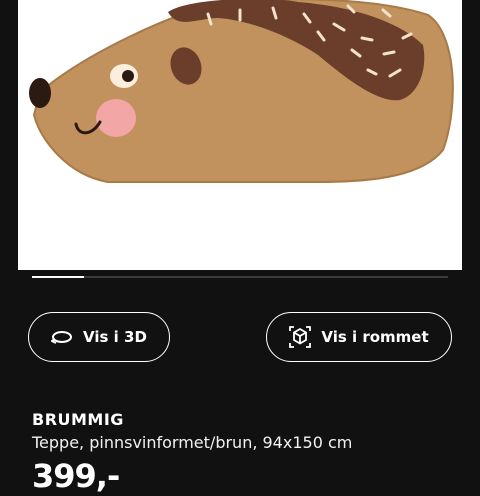 Image resolution: width=480 pixels, height=496 pixels. I want to click on view-3d-label: Vis i 3D, so click(115, 337).